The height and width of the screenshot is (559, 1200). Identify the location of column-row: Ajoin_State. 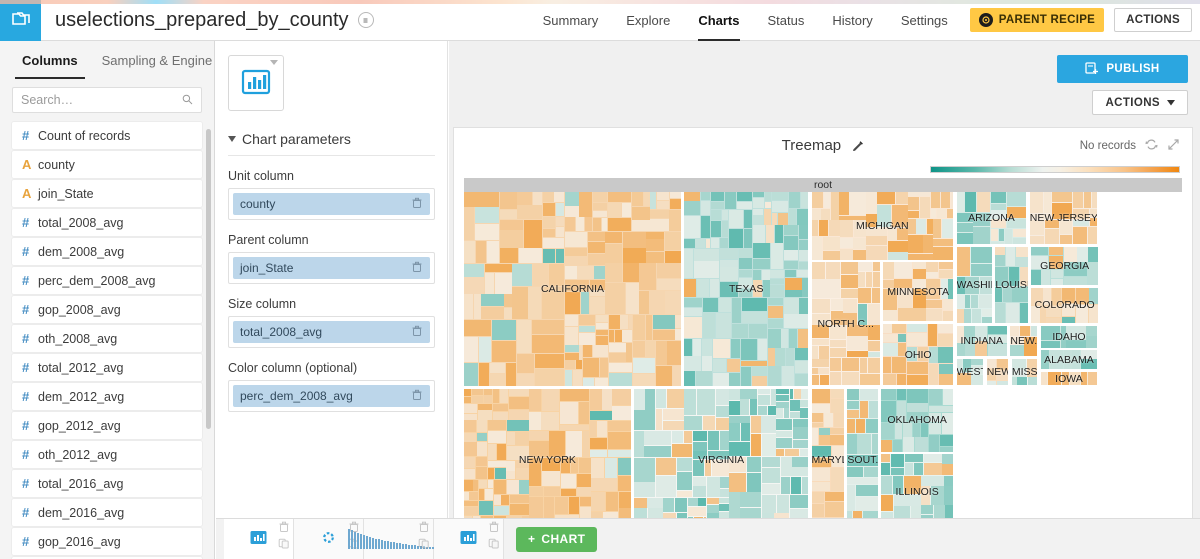
(107, 193).